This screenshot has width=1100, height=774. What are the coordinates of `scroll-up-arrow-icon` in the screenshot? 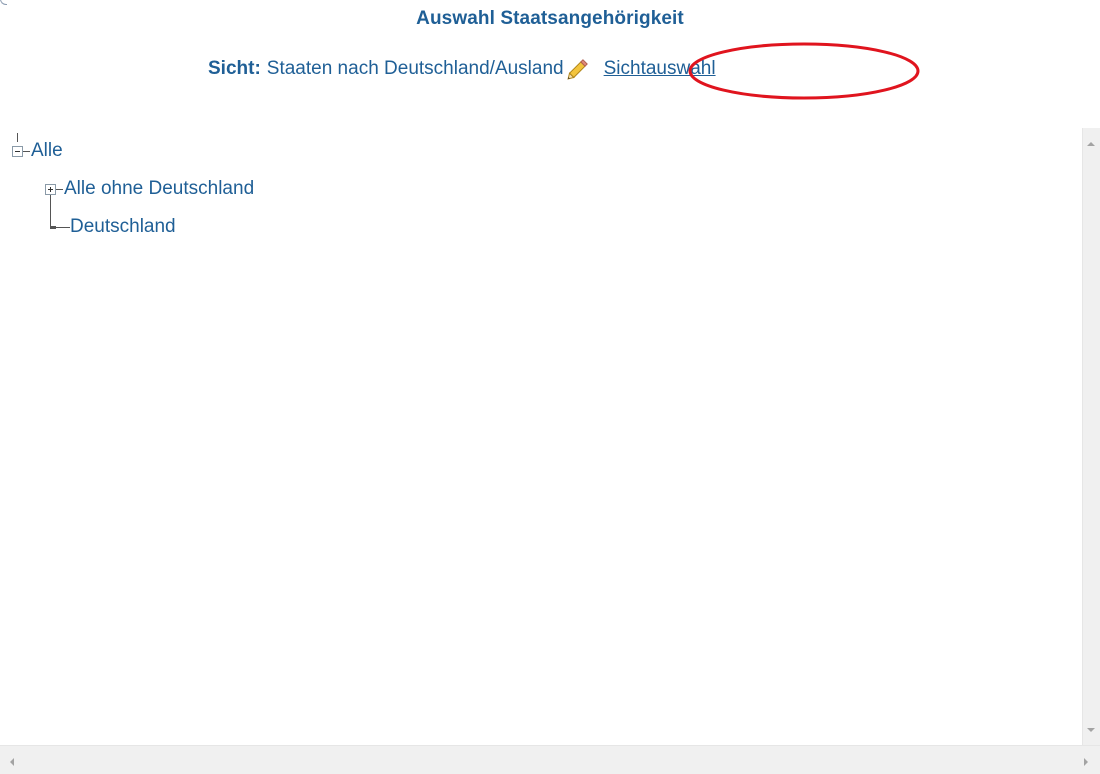 It's located at (1091, 144).